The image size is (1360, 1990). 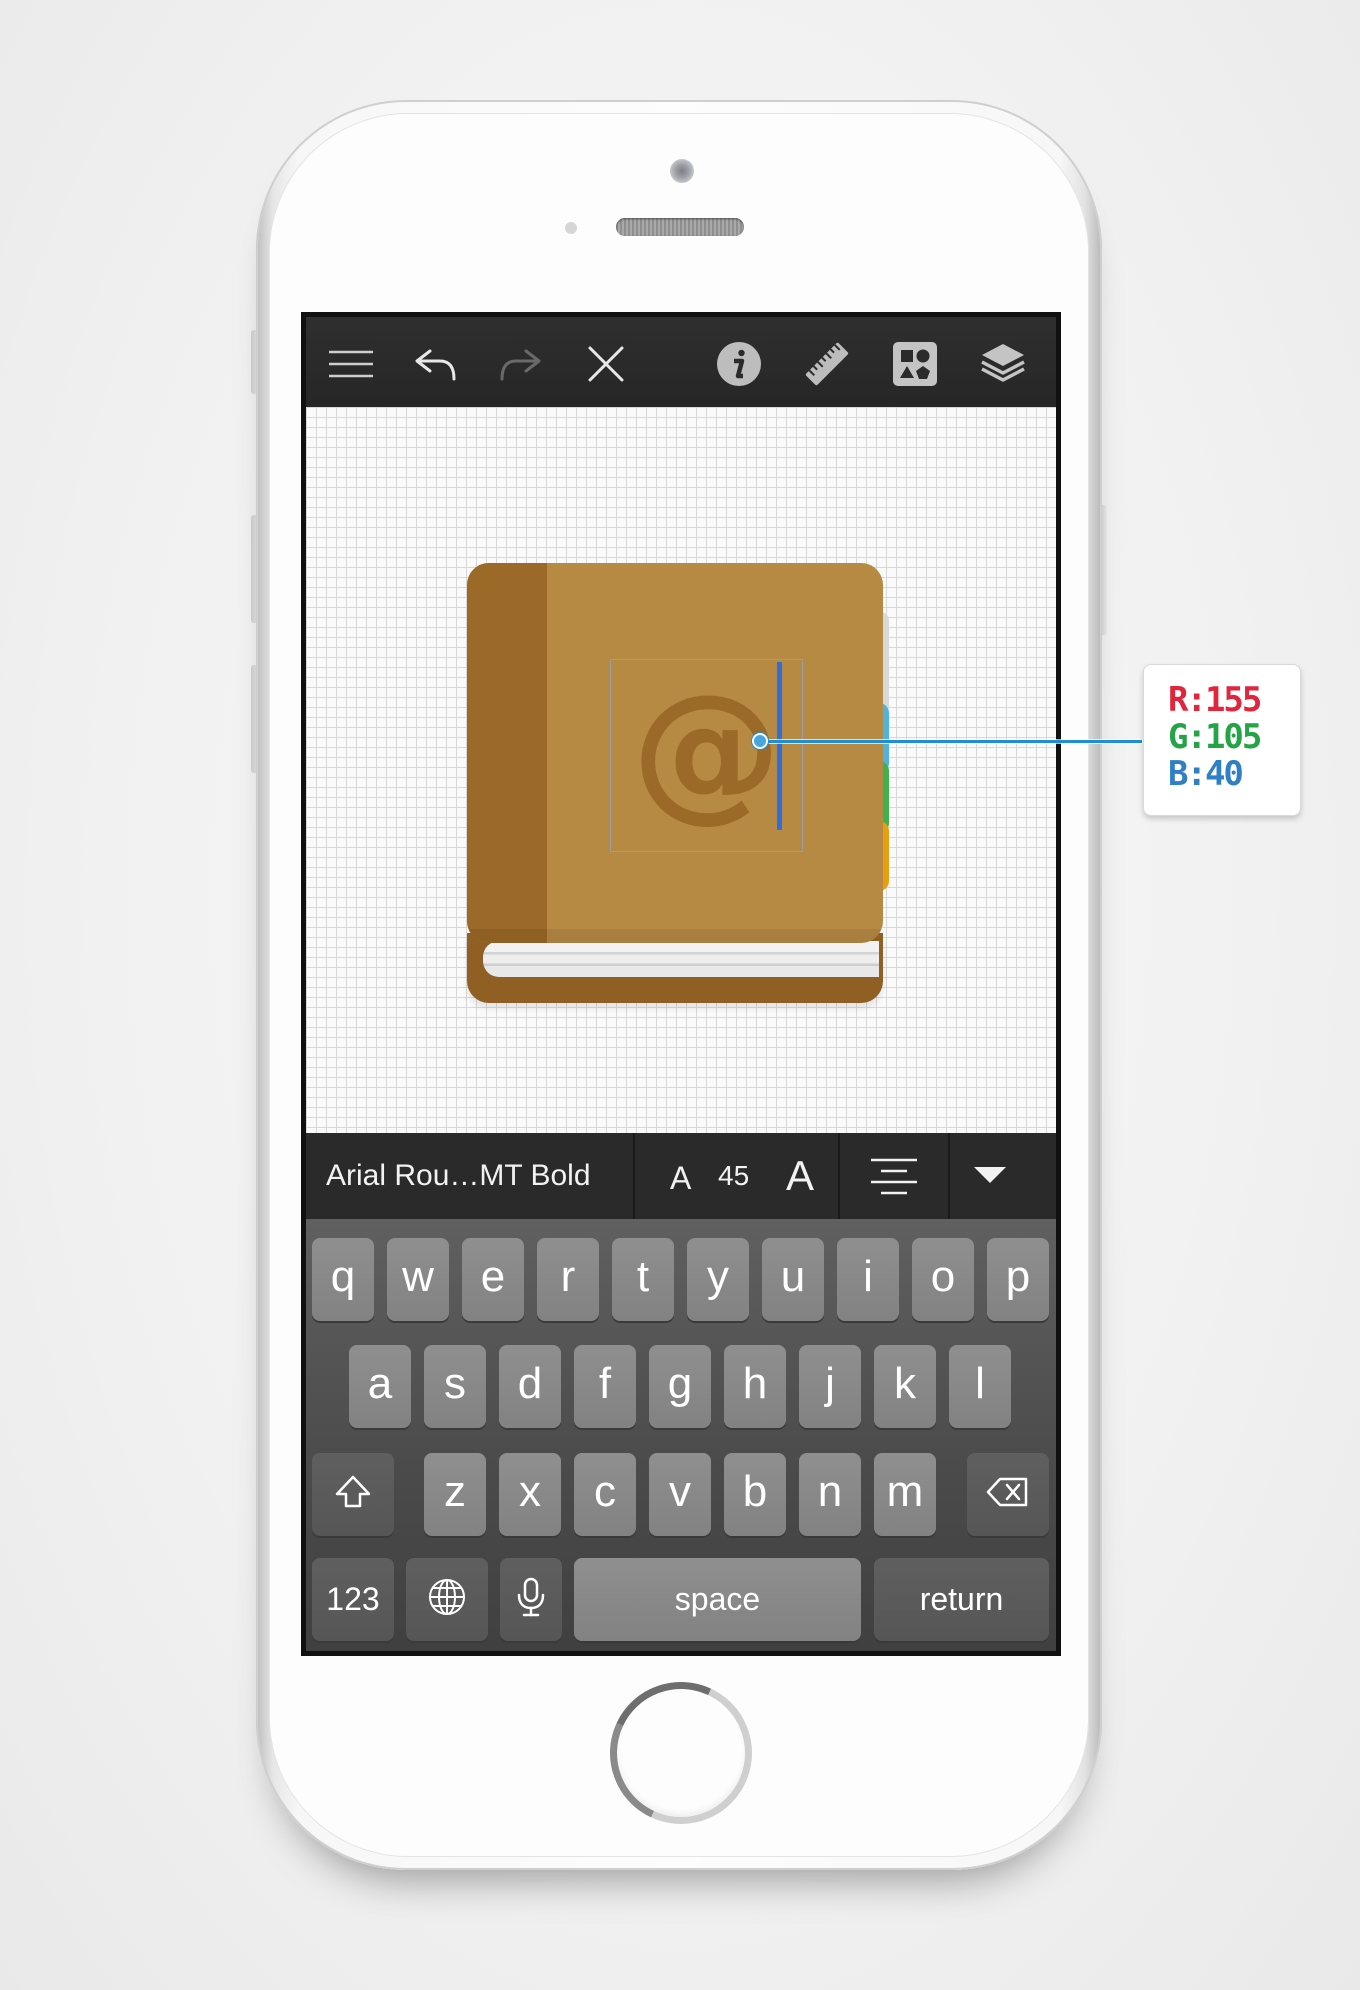 I want to click on menu-icon, so click(x=351, y=364).